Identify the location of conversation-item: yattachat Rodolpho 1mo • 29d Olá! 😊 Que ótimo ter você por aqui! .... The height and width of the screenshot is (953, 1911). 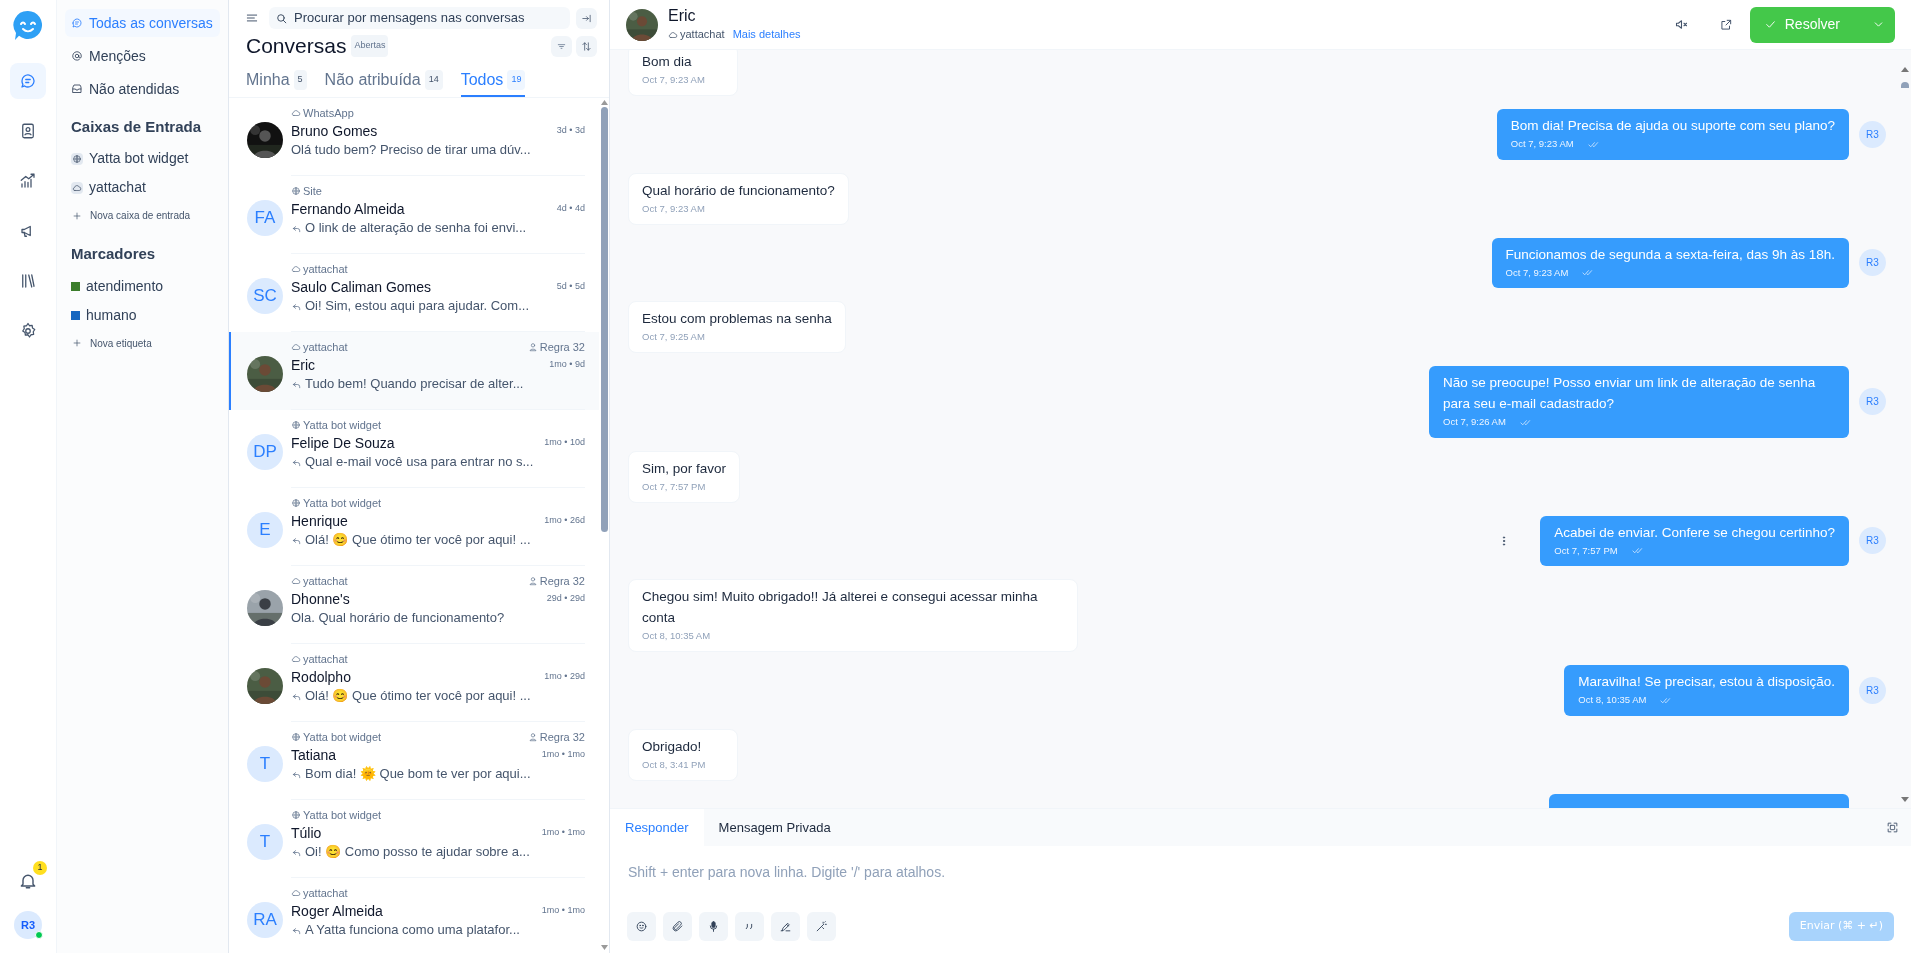
(414, 683).